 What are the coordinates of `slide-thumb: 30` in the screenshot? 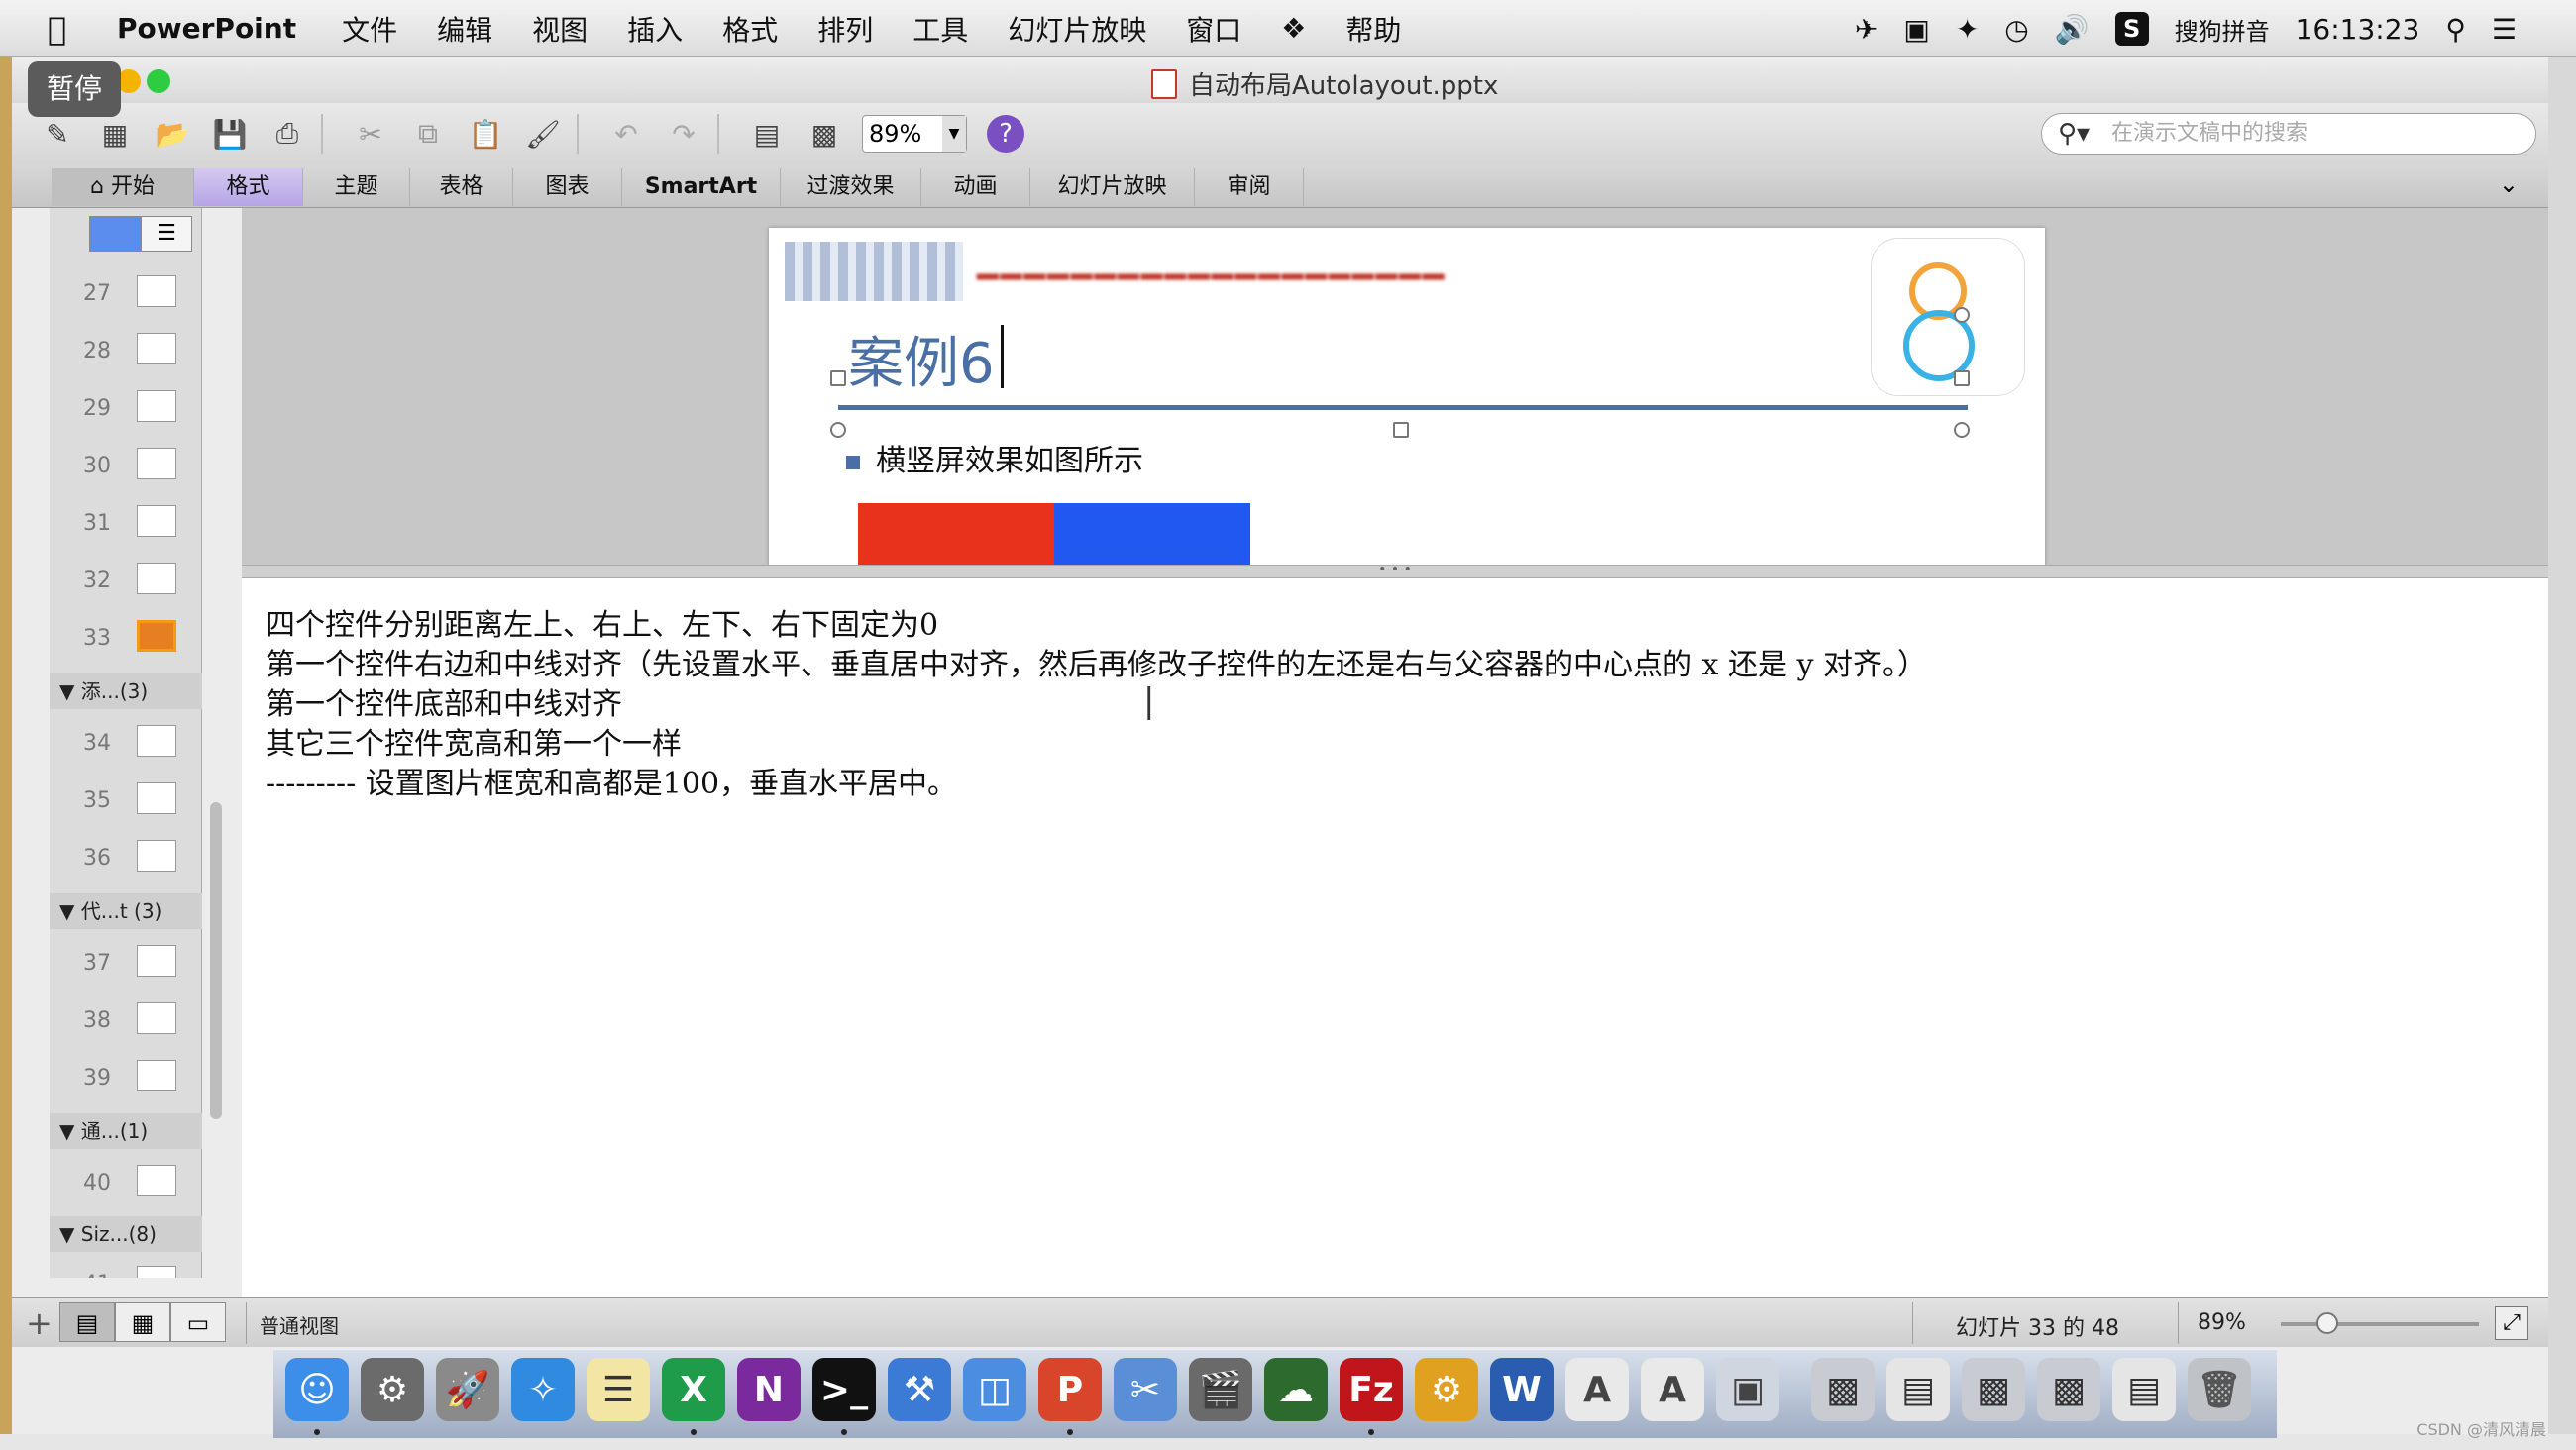 It's located at (126, 467).